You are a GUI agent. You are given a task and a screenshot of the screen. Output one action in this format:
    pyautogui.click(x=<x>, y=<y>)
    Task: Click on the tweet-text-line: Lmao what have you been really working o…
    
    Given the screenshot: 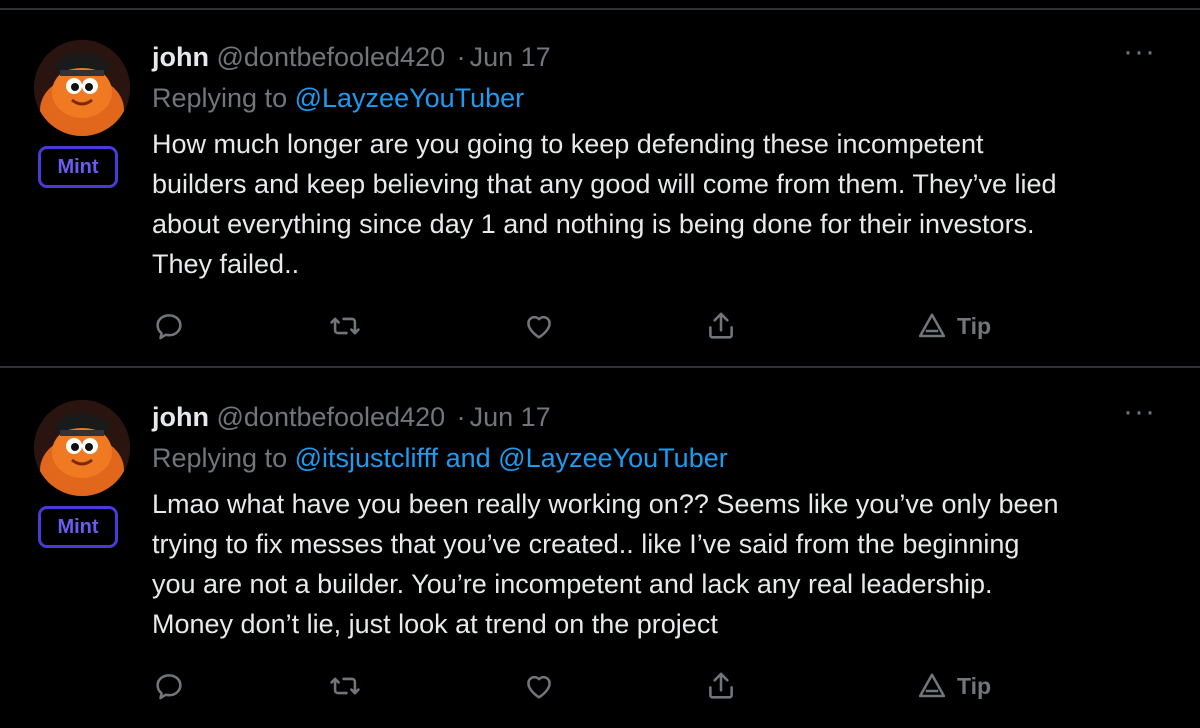 What is the action you would take?
    pyautogui.click(x=605, y=504)
    